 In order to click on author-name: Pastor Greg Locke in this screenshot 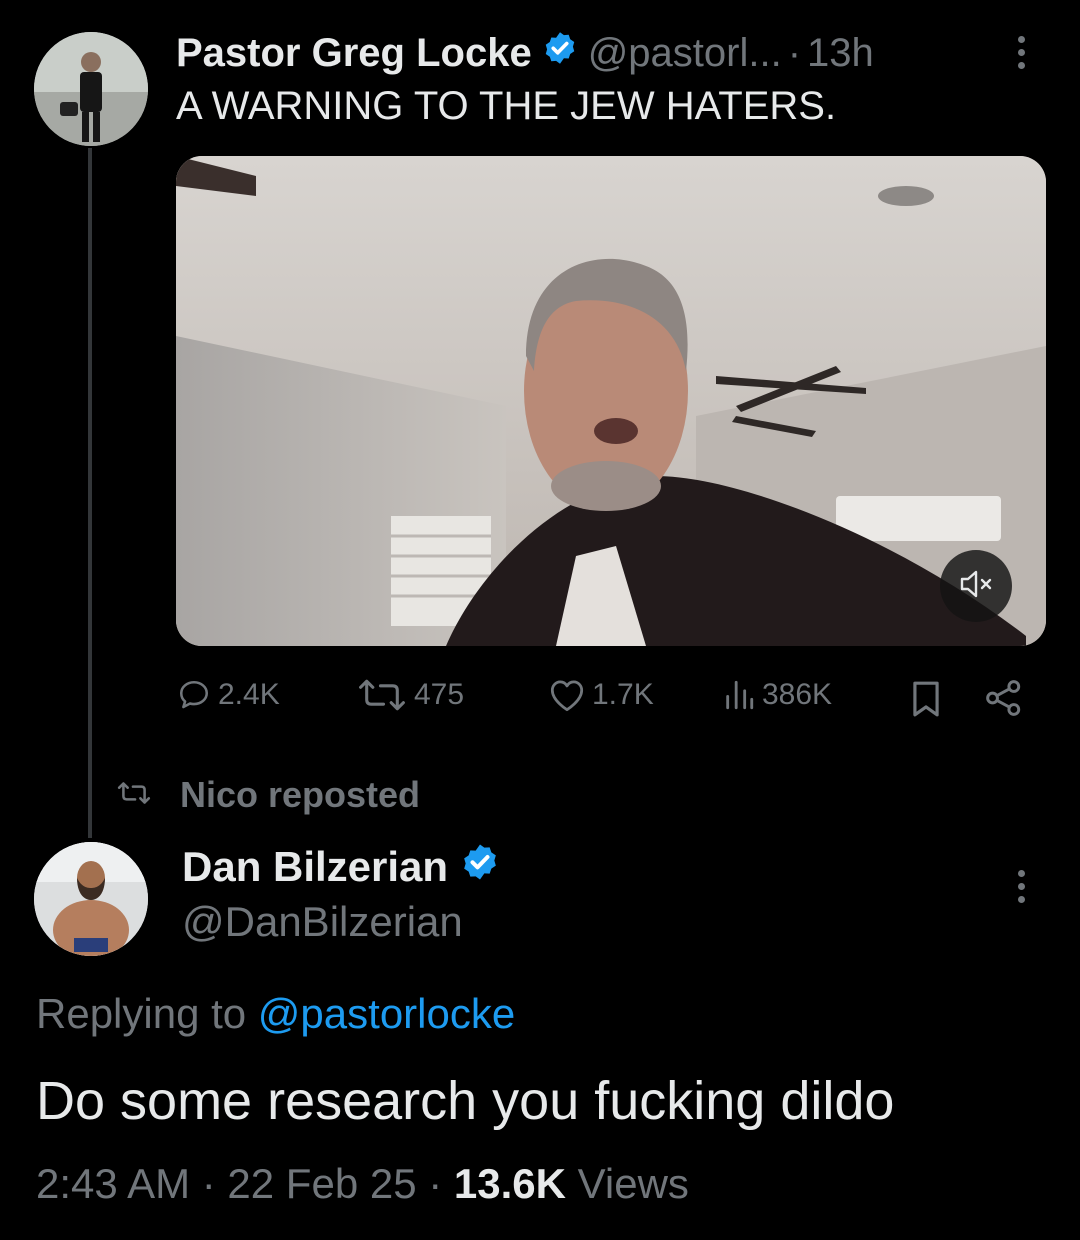, I will do `click(354, 53)`.